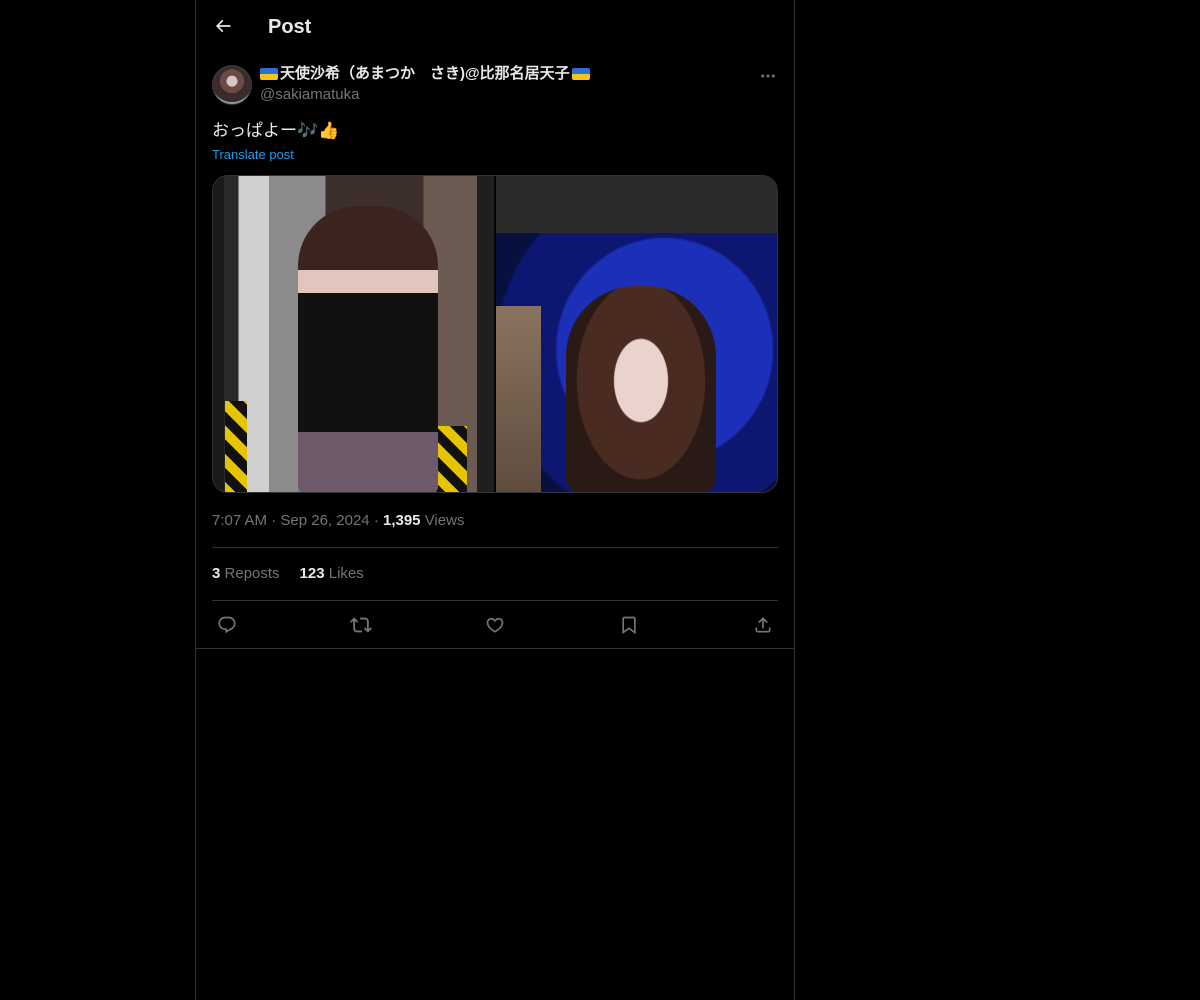 This screenshot has width=1200, height=1000. Describe the element at coordinates (239, 520) in the screenshot. I see `post-time: 7:07 AM` at that location.